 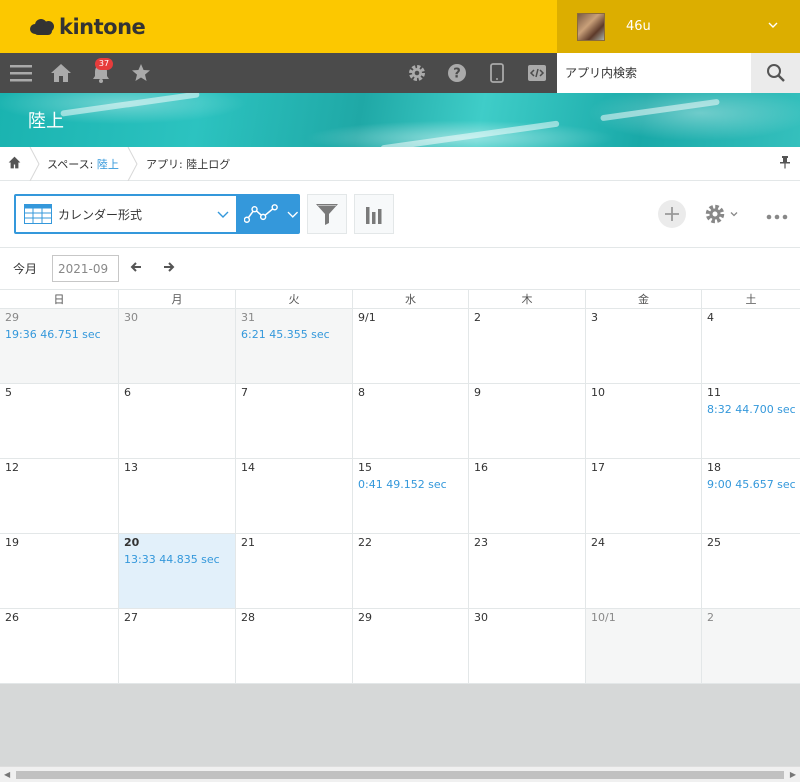 I want to click on filter-button, so click(x=327, y=214).